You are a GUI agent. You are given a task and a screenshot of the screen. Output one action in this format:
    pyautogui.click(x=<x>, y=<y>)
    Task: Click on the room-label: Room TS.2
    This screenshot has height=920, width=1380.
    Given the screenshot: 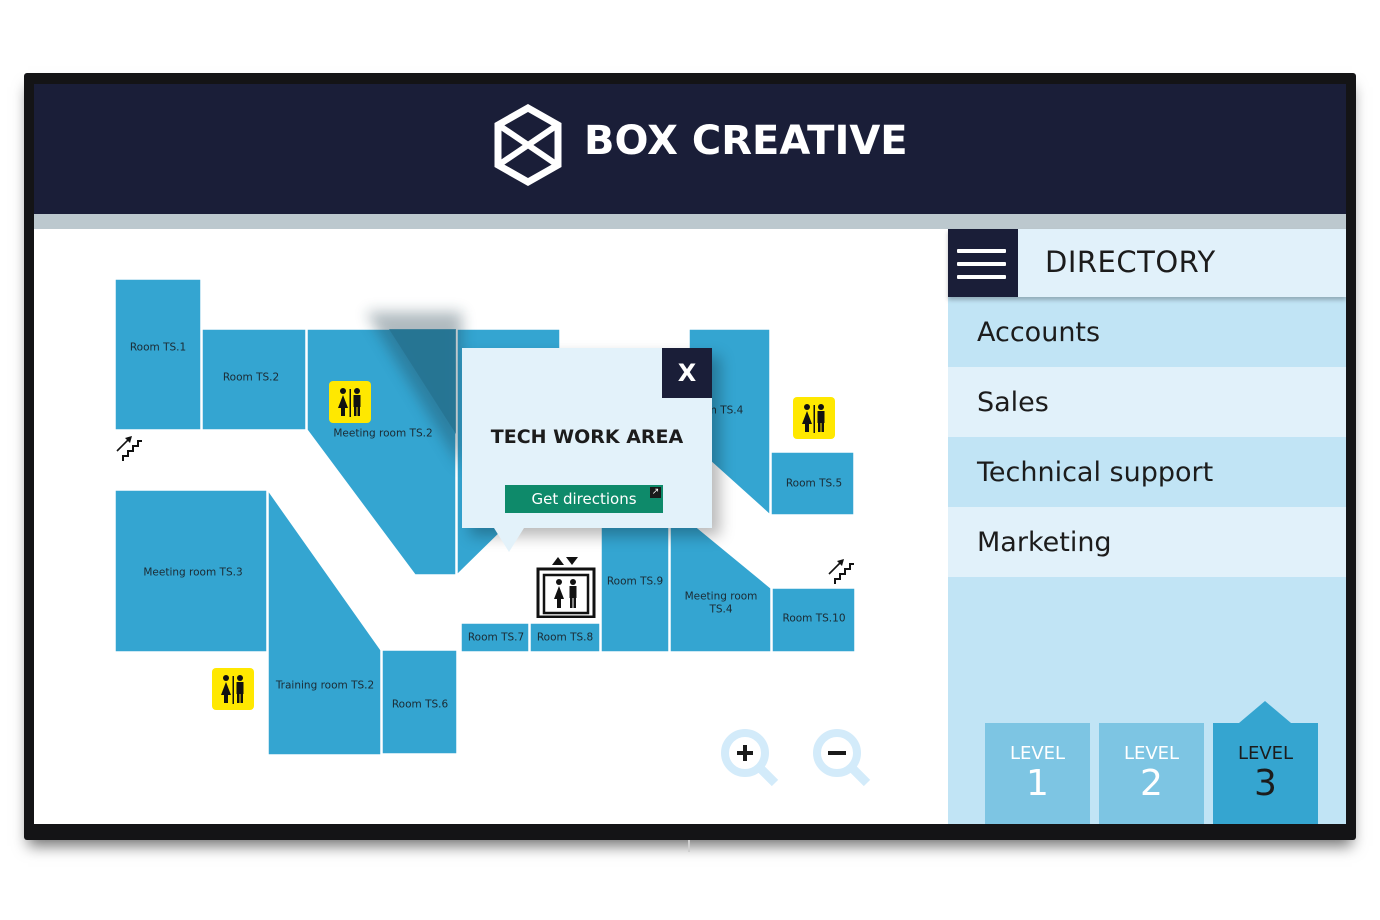 What is the action you would take?
    pyautogui.click(x=251, y=377)
    